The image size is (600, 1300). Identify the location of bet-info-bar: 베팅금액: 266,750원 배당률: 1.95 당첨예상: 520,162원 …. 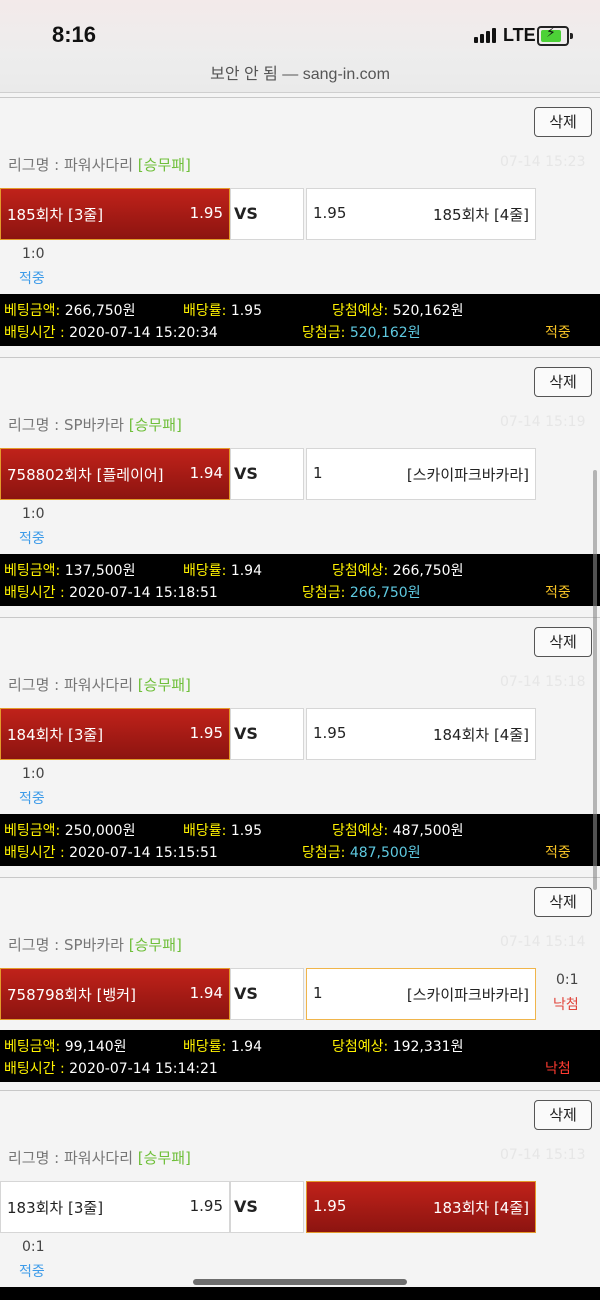
(300, 320).